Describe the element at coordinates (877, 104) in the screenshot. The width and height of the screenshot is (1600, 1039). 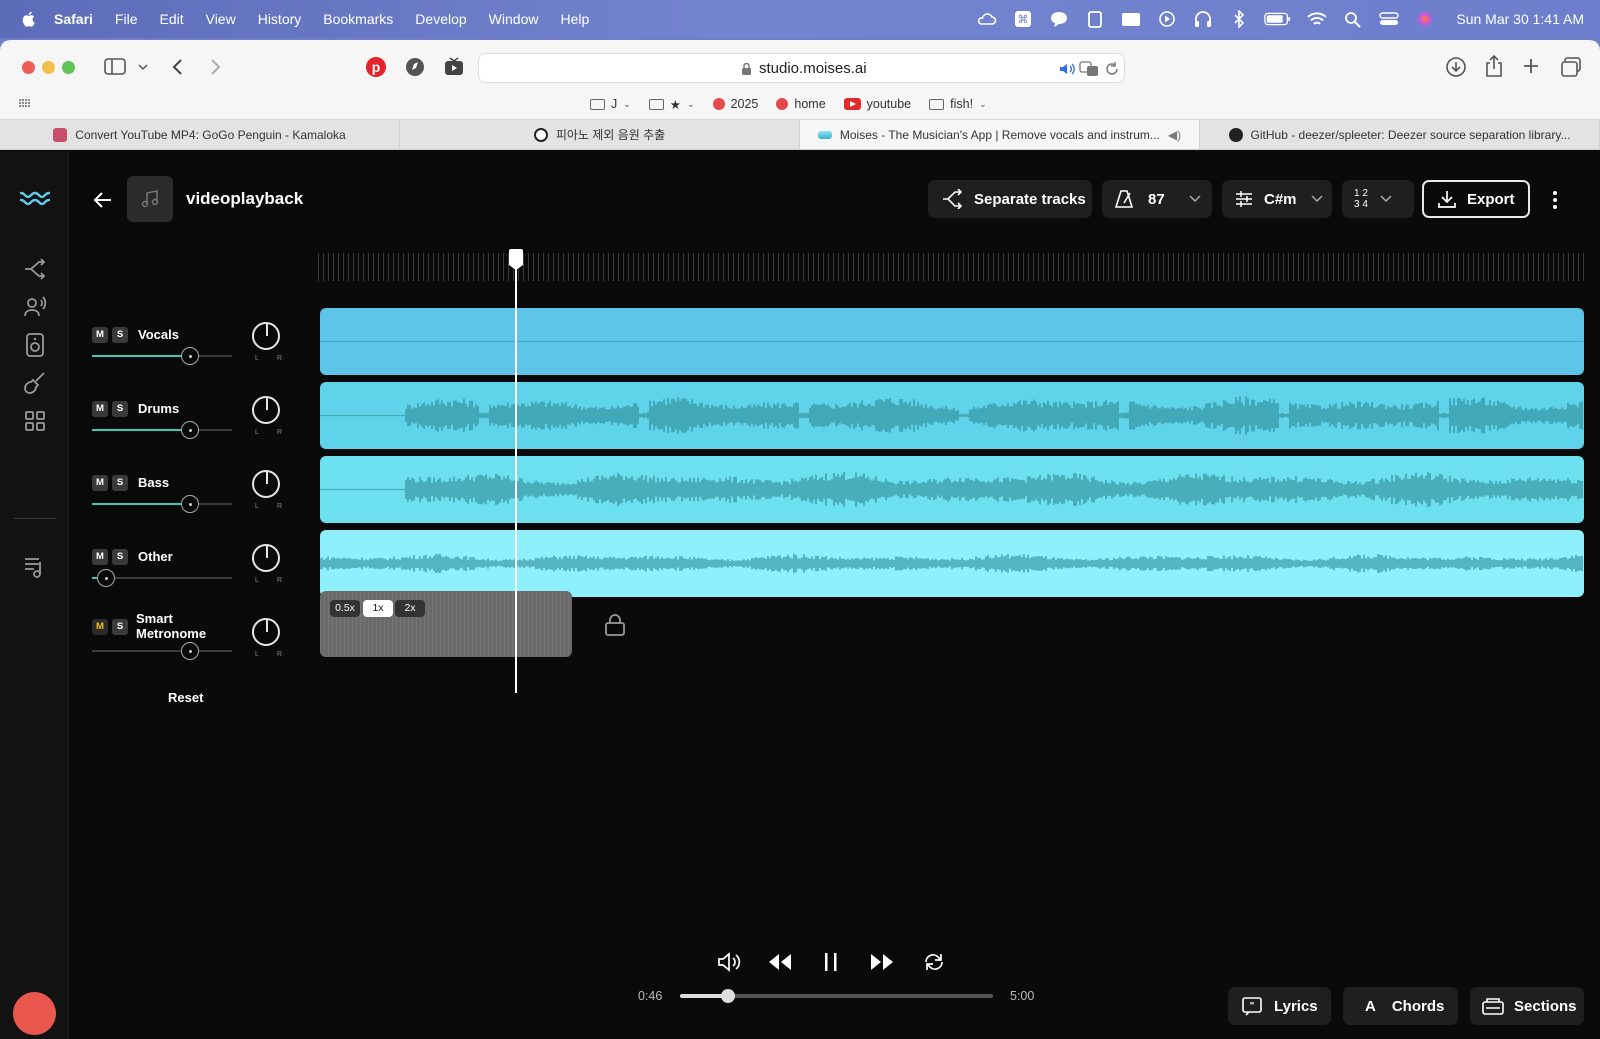
I see `bookmark-youtube: youtube` at that location.